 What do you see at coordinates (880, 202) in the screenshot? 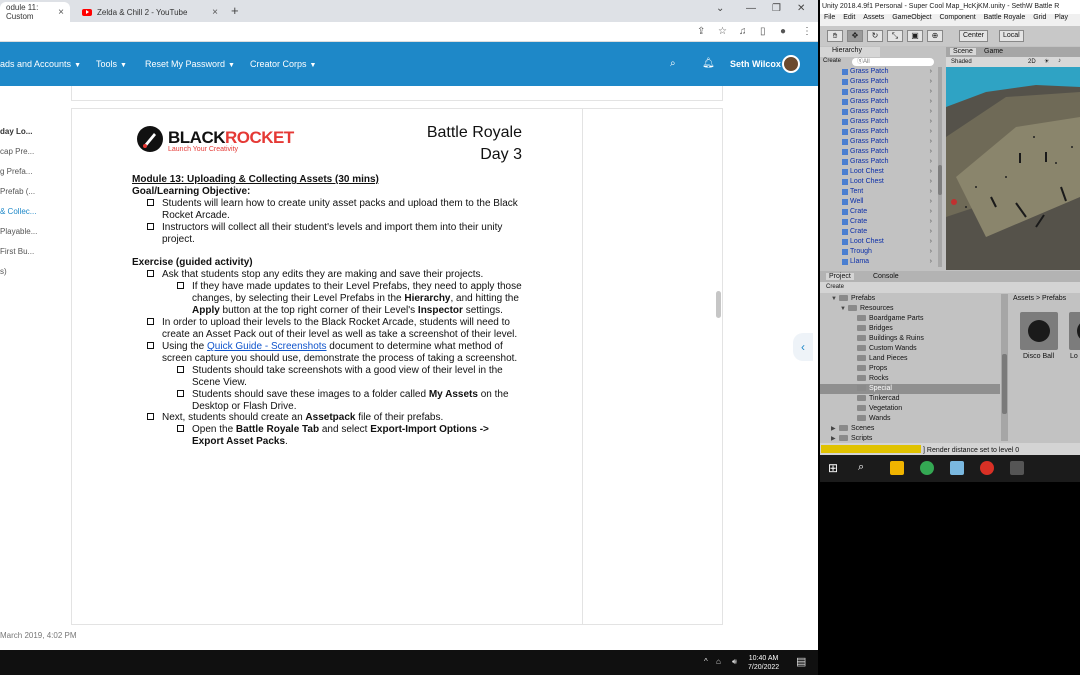
I see `hierarchy-item: Well ›` at bounding box center [880, 202].